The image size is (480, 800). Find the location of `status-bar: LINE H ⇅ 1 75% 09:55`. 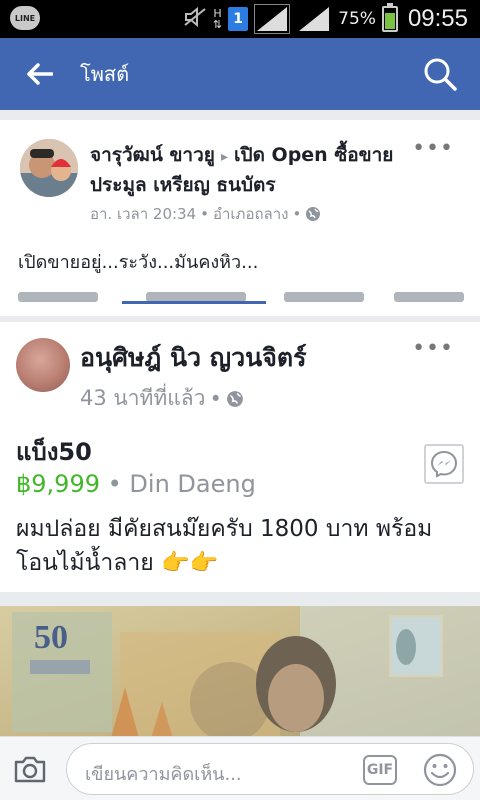

status-bar: LINE H ⇅ 1 75% 09:55 is located at coordinates (240, 19).